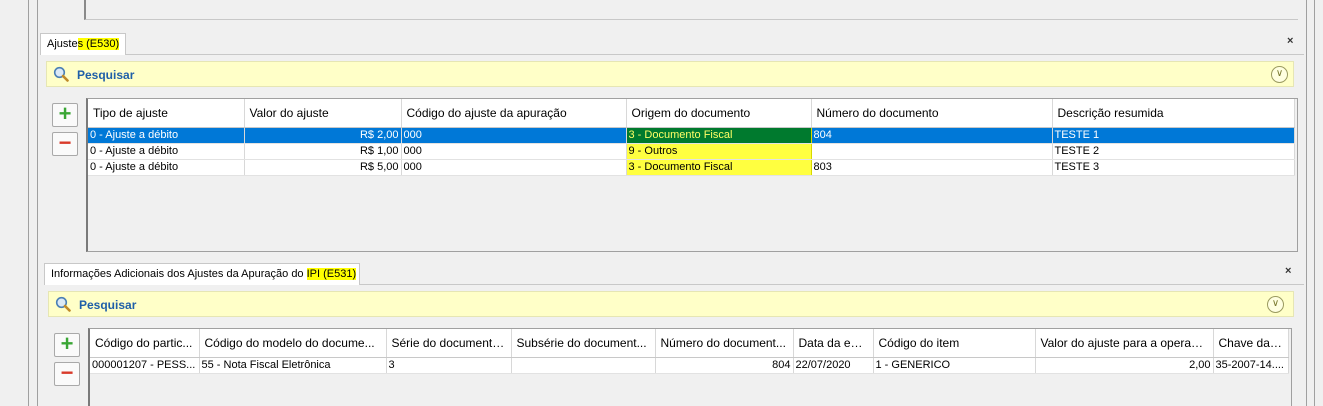 Image resolution: width=1323 pixels, height=406 pixels. Describe the element at coordinates (514, 113) in the screenshot. I see `col-codigo-ajuste: Código do ajuste da apuração` at that location.